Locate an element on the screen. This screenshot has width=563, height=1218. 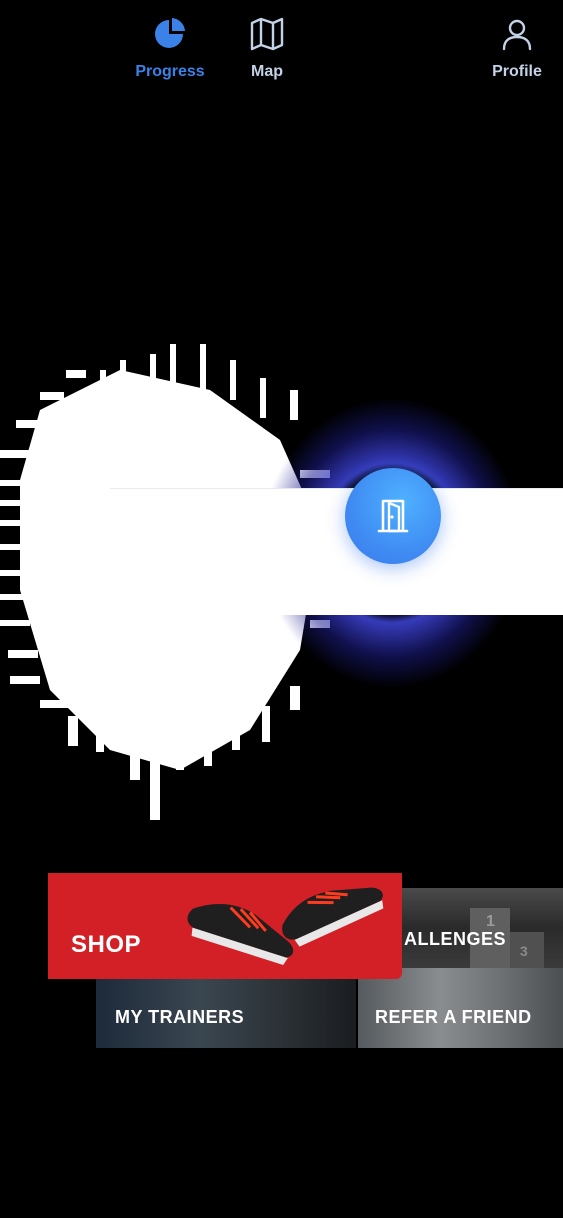
bottom-tab-bar is located at coordinates (336, 551).